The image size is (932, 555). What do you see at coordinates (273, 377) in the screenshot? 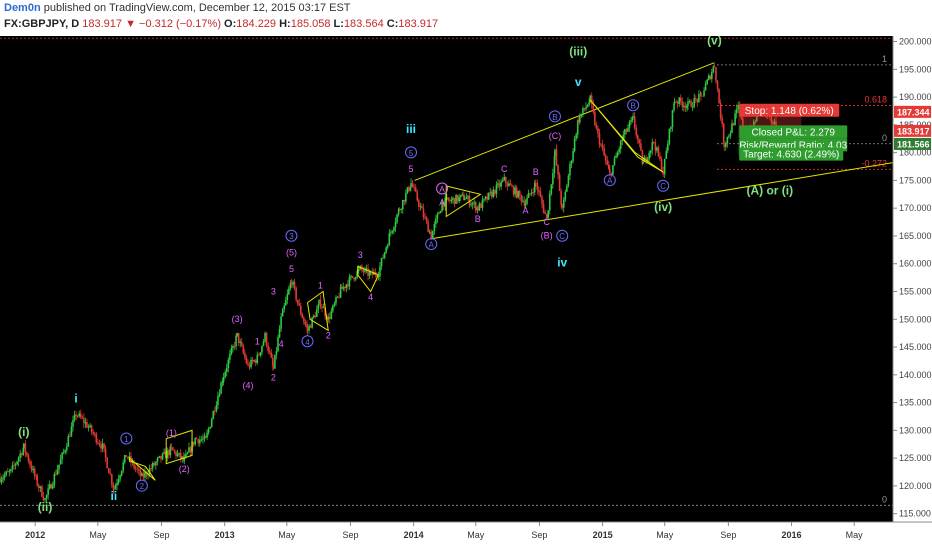
I see `wave-label: 2` at bounding box center [273, 377].